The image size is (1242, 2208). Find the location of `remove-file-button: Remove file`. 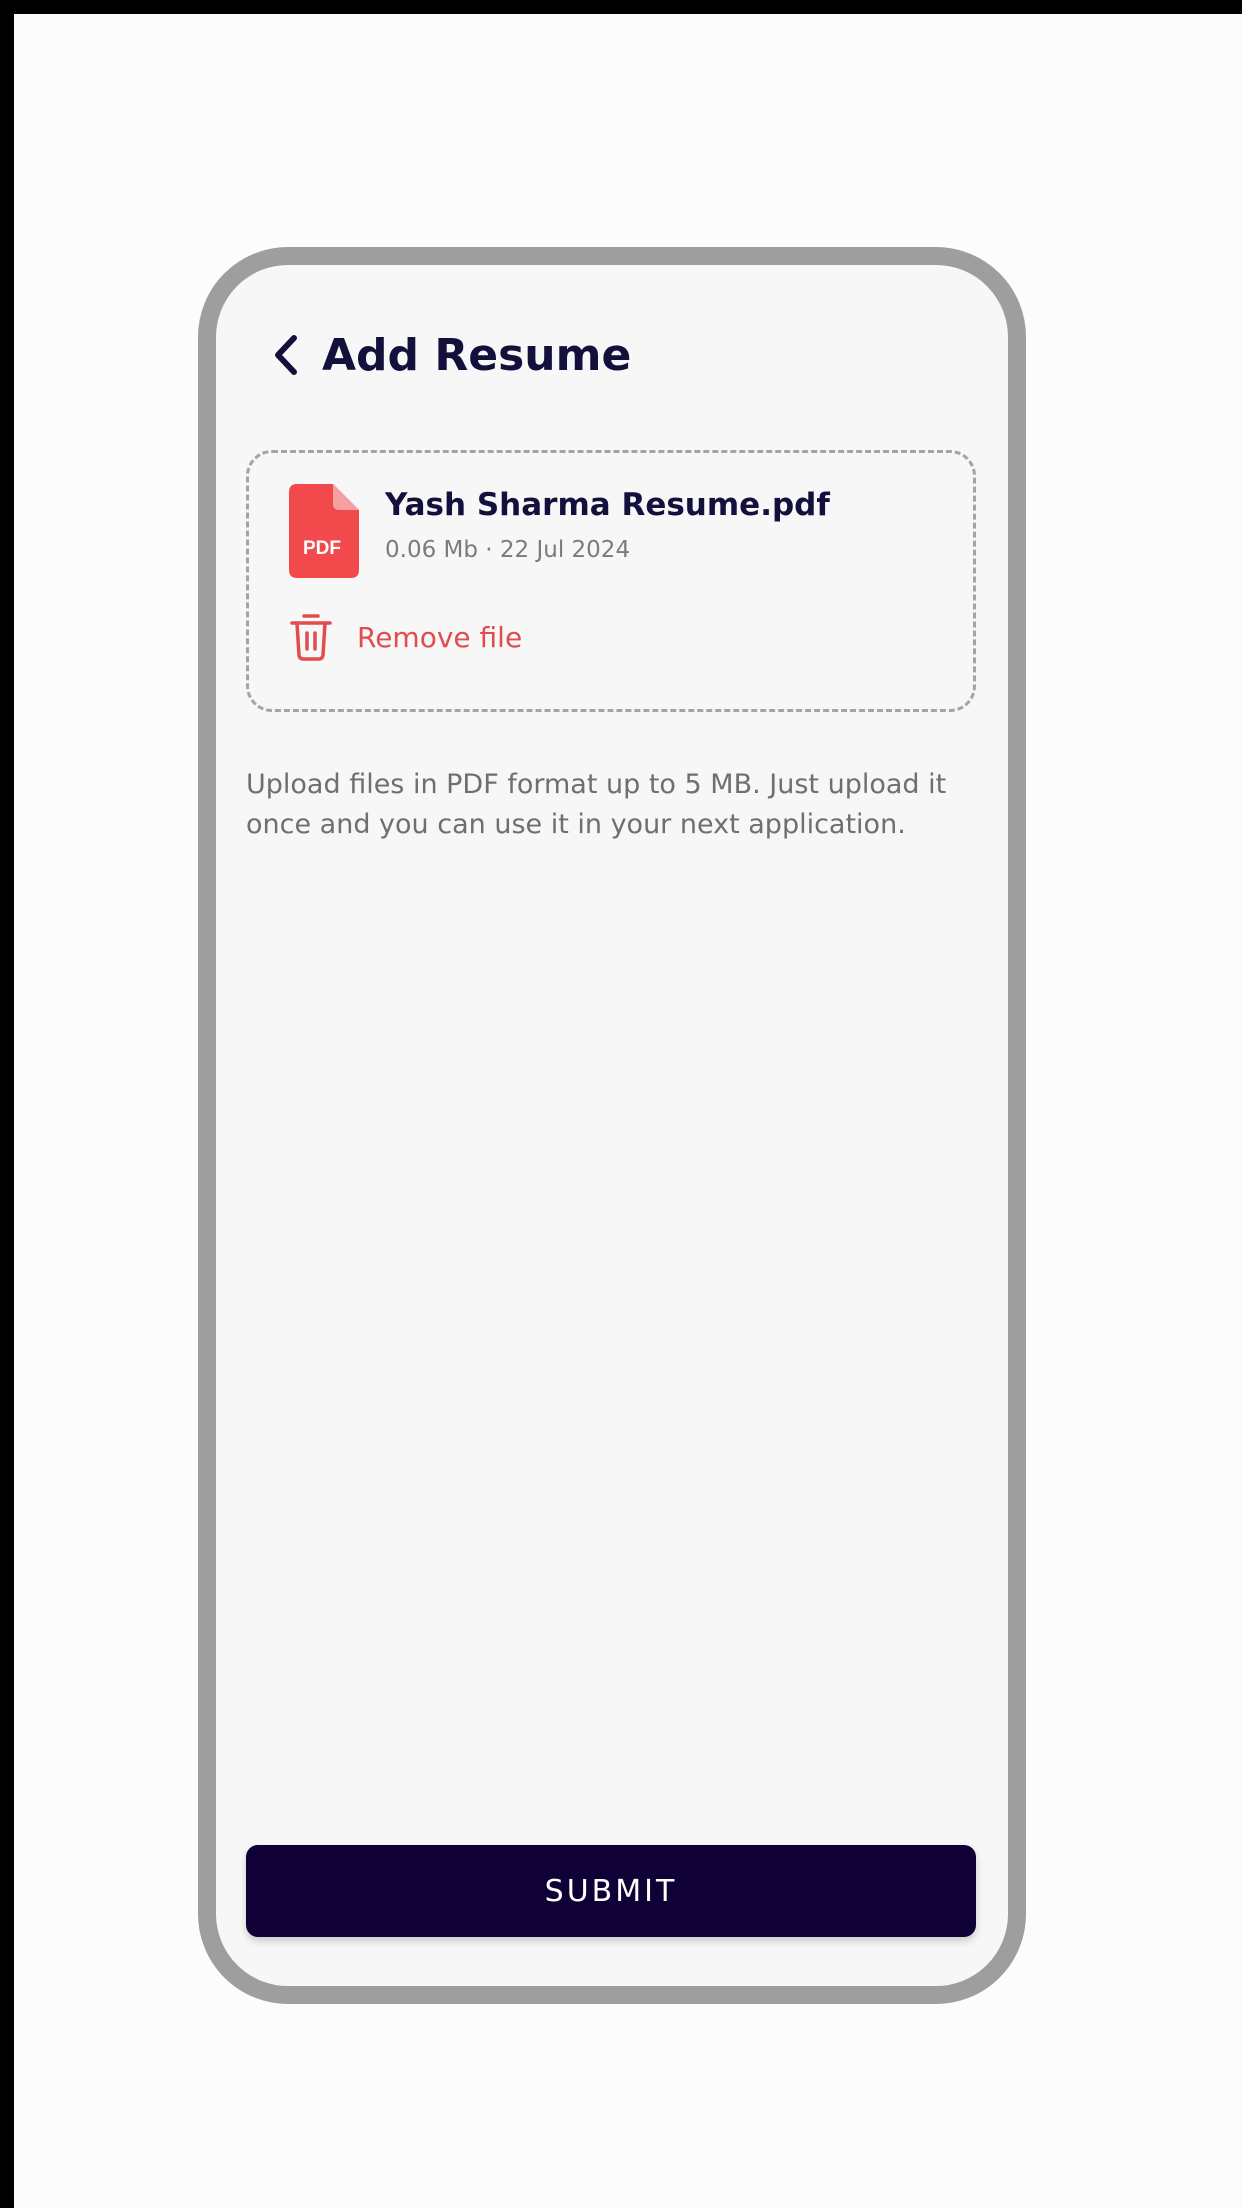

remove-file-button: Remove file is located at coordinates (405, 637).